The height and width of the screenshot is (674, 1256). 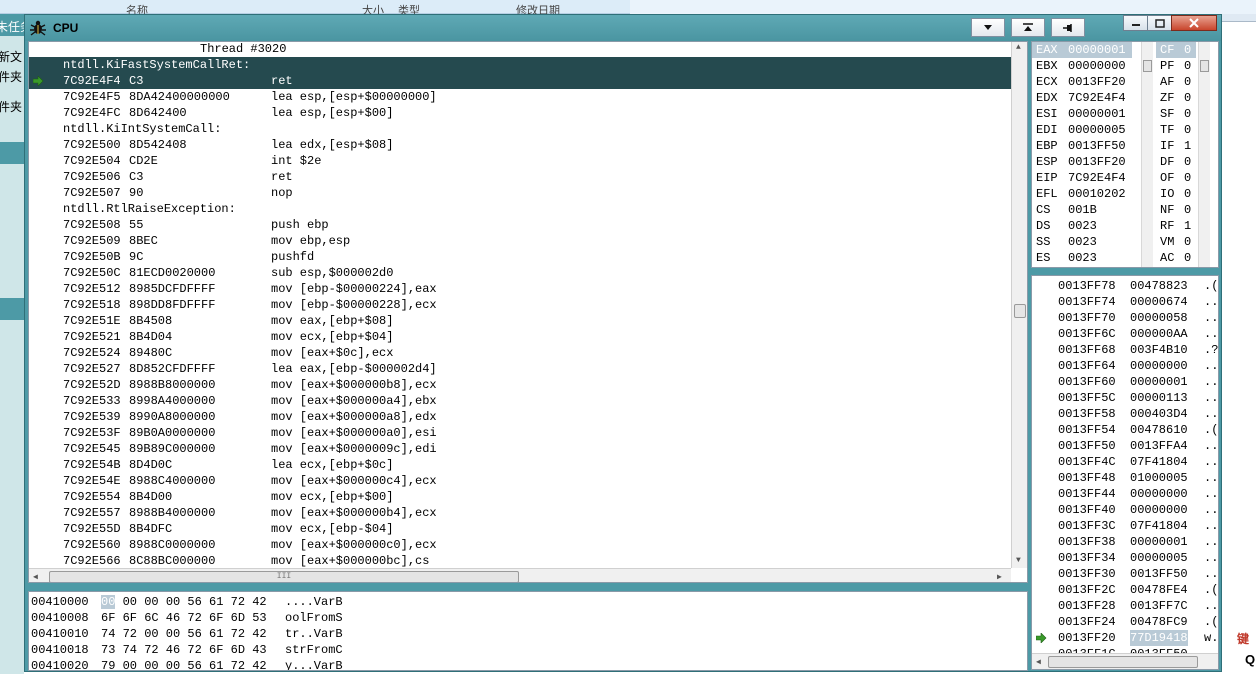 I want to click on register-value: 0023, so click(x=1082, y=226).